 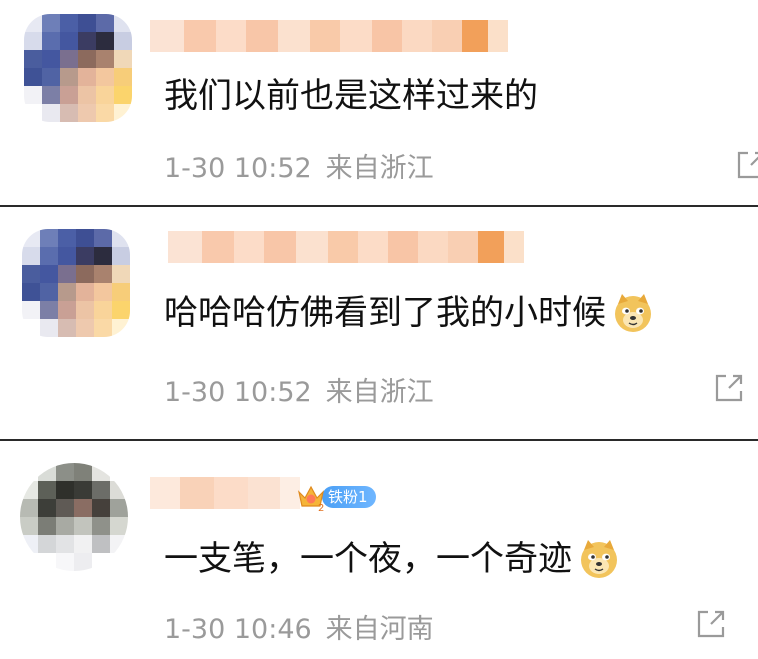 What do you see at coordinates (409, 313) in the screenshot?
I see `comment-text: 哈哈哈仿佛看到了我的小时候` at bounding box center [409, 313].